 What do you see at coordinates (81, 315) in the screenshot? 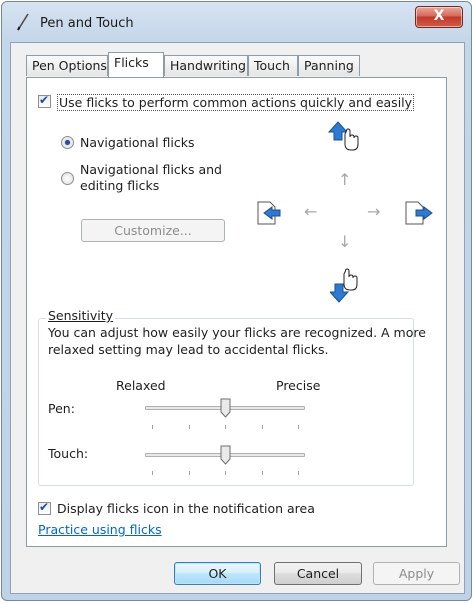
I see `sensitivity-legend: Sensitivity` at bounding box center [81, 315].